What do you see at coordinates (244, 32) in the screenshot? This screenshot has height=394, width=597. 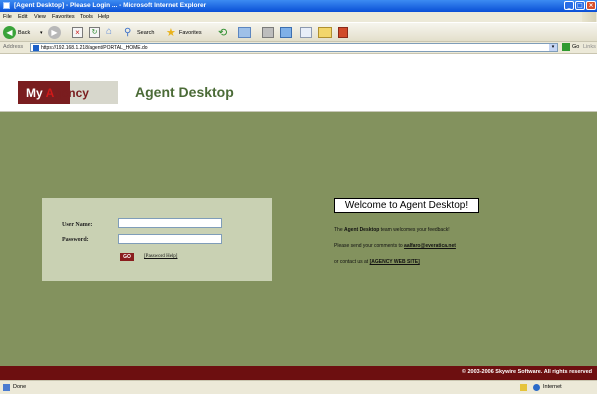 I see `mail-icon` at bounding box center [244, 32].